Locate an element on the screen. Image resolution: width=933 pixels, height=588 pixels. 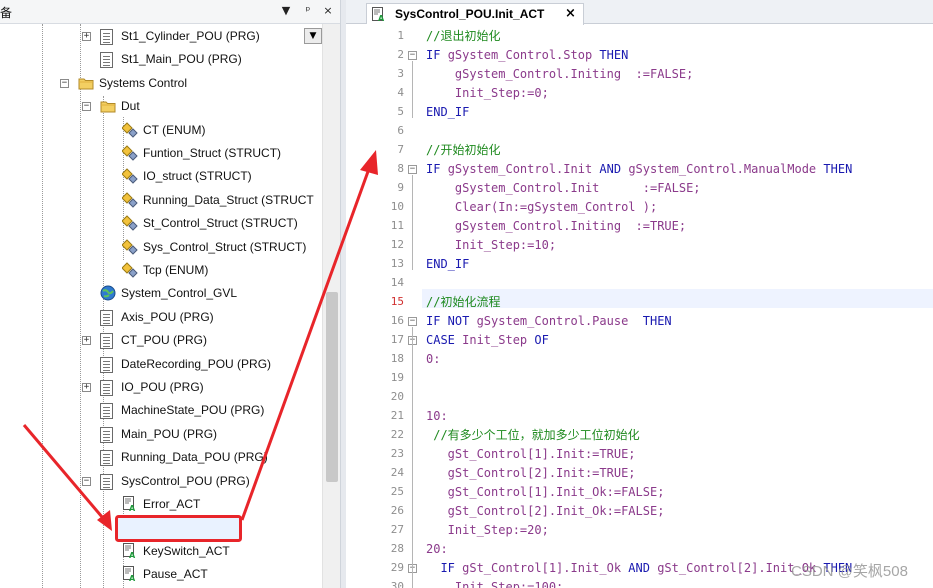
tree-item: System_Control_GVL is located at coordinates (161, 294).